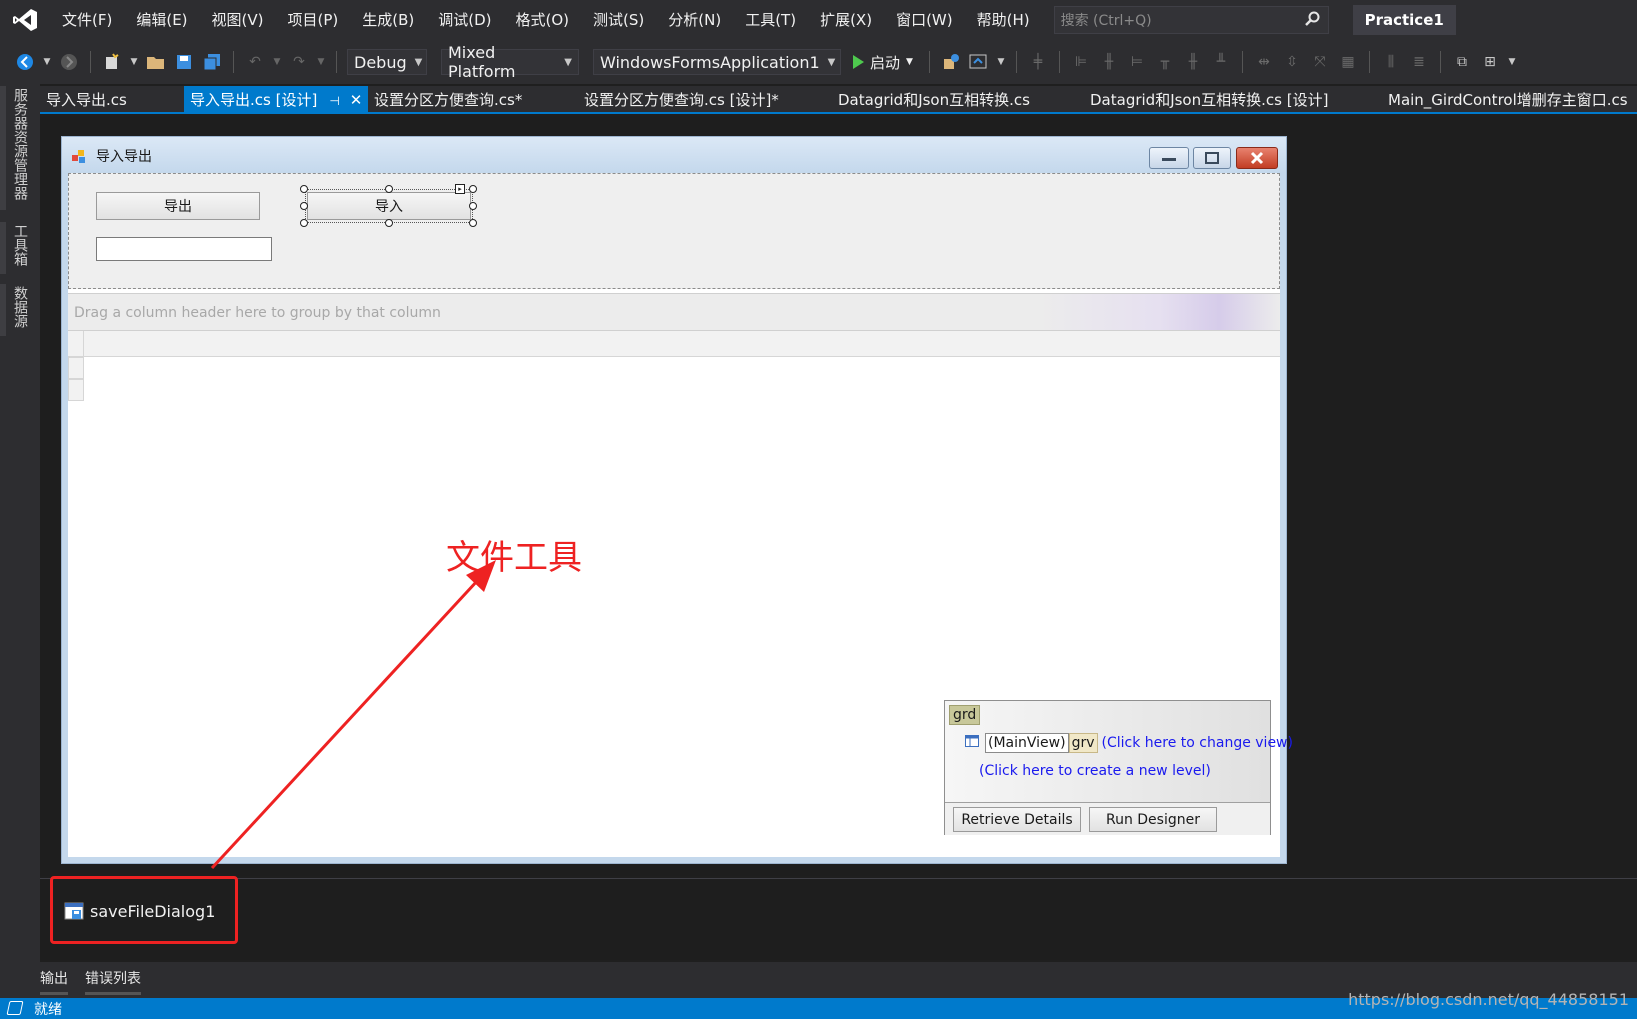 Image resolution: width=1637 pixels, height=1019 pixels. What do you see at coordinates (1003, 20) in the screenshot?
I see `menu-help: 帮助(H)` at bounding box center [1003, 20].